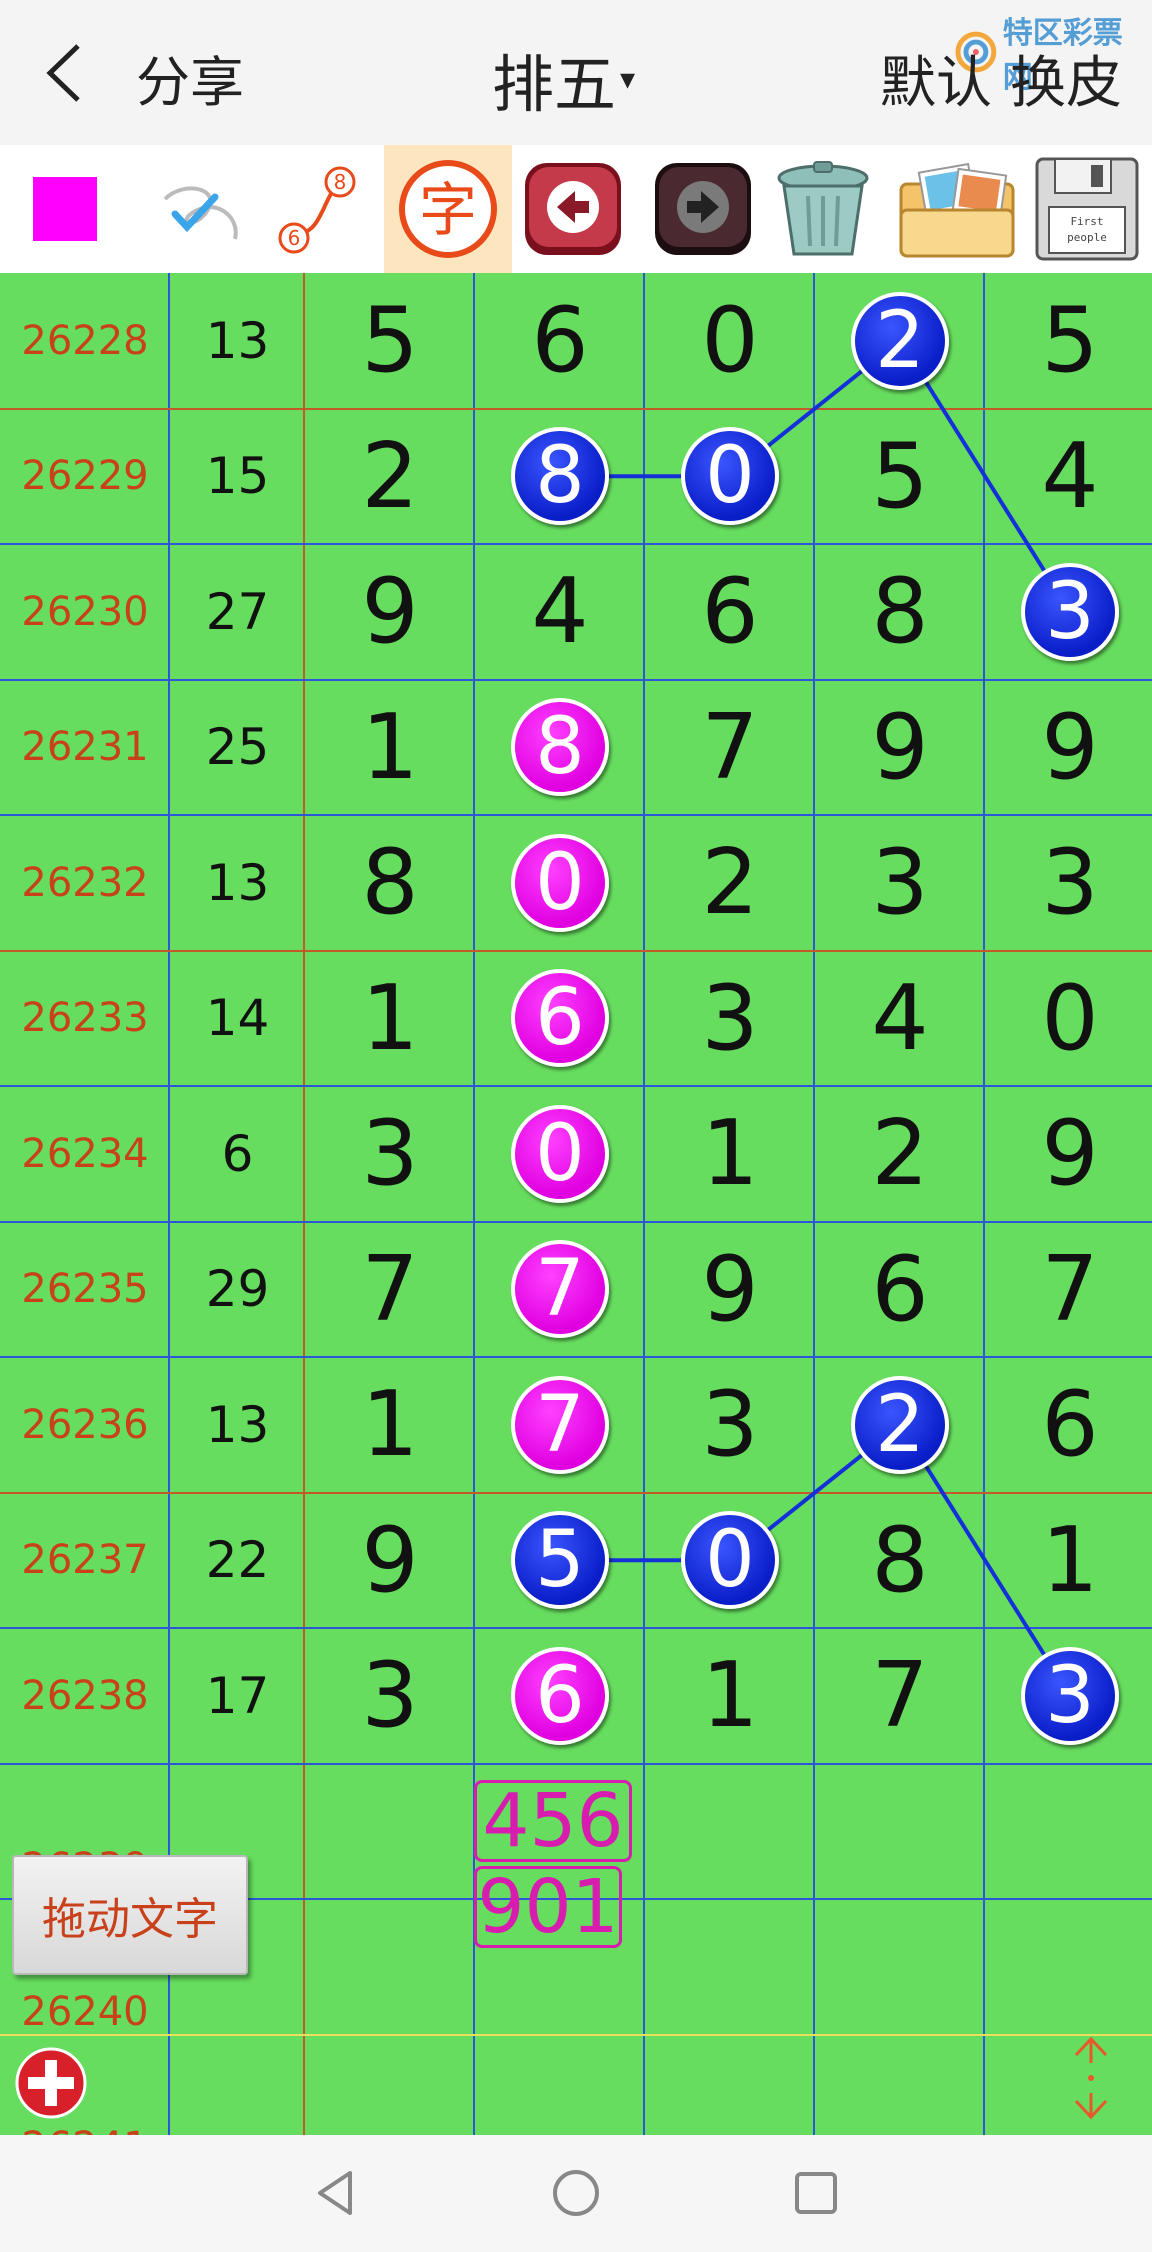  Describe the element at coordinates (957, 209) in the screenshot. I see `image-gallery-button` at that location.